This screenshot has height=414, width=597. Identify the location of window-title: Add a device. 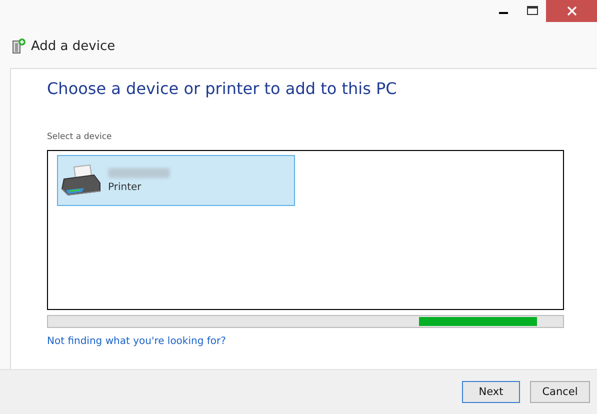
(73, 46).